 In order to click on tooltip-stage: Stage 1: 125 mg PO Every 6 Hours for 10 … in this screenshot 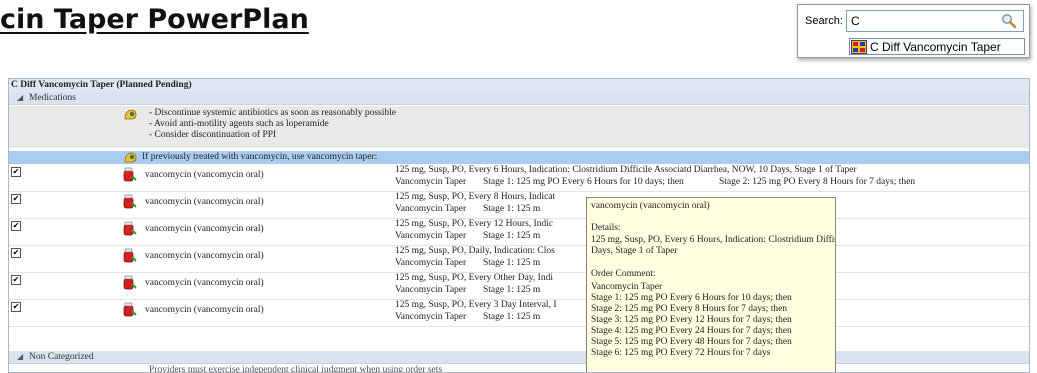, I will do `click(691, 298)`.